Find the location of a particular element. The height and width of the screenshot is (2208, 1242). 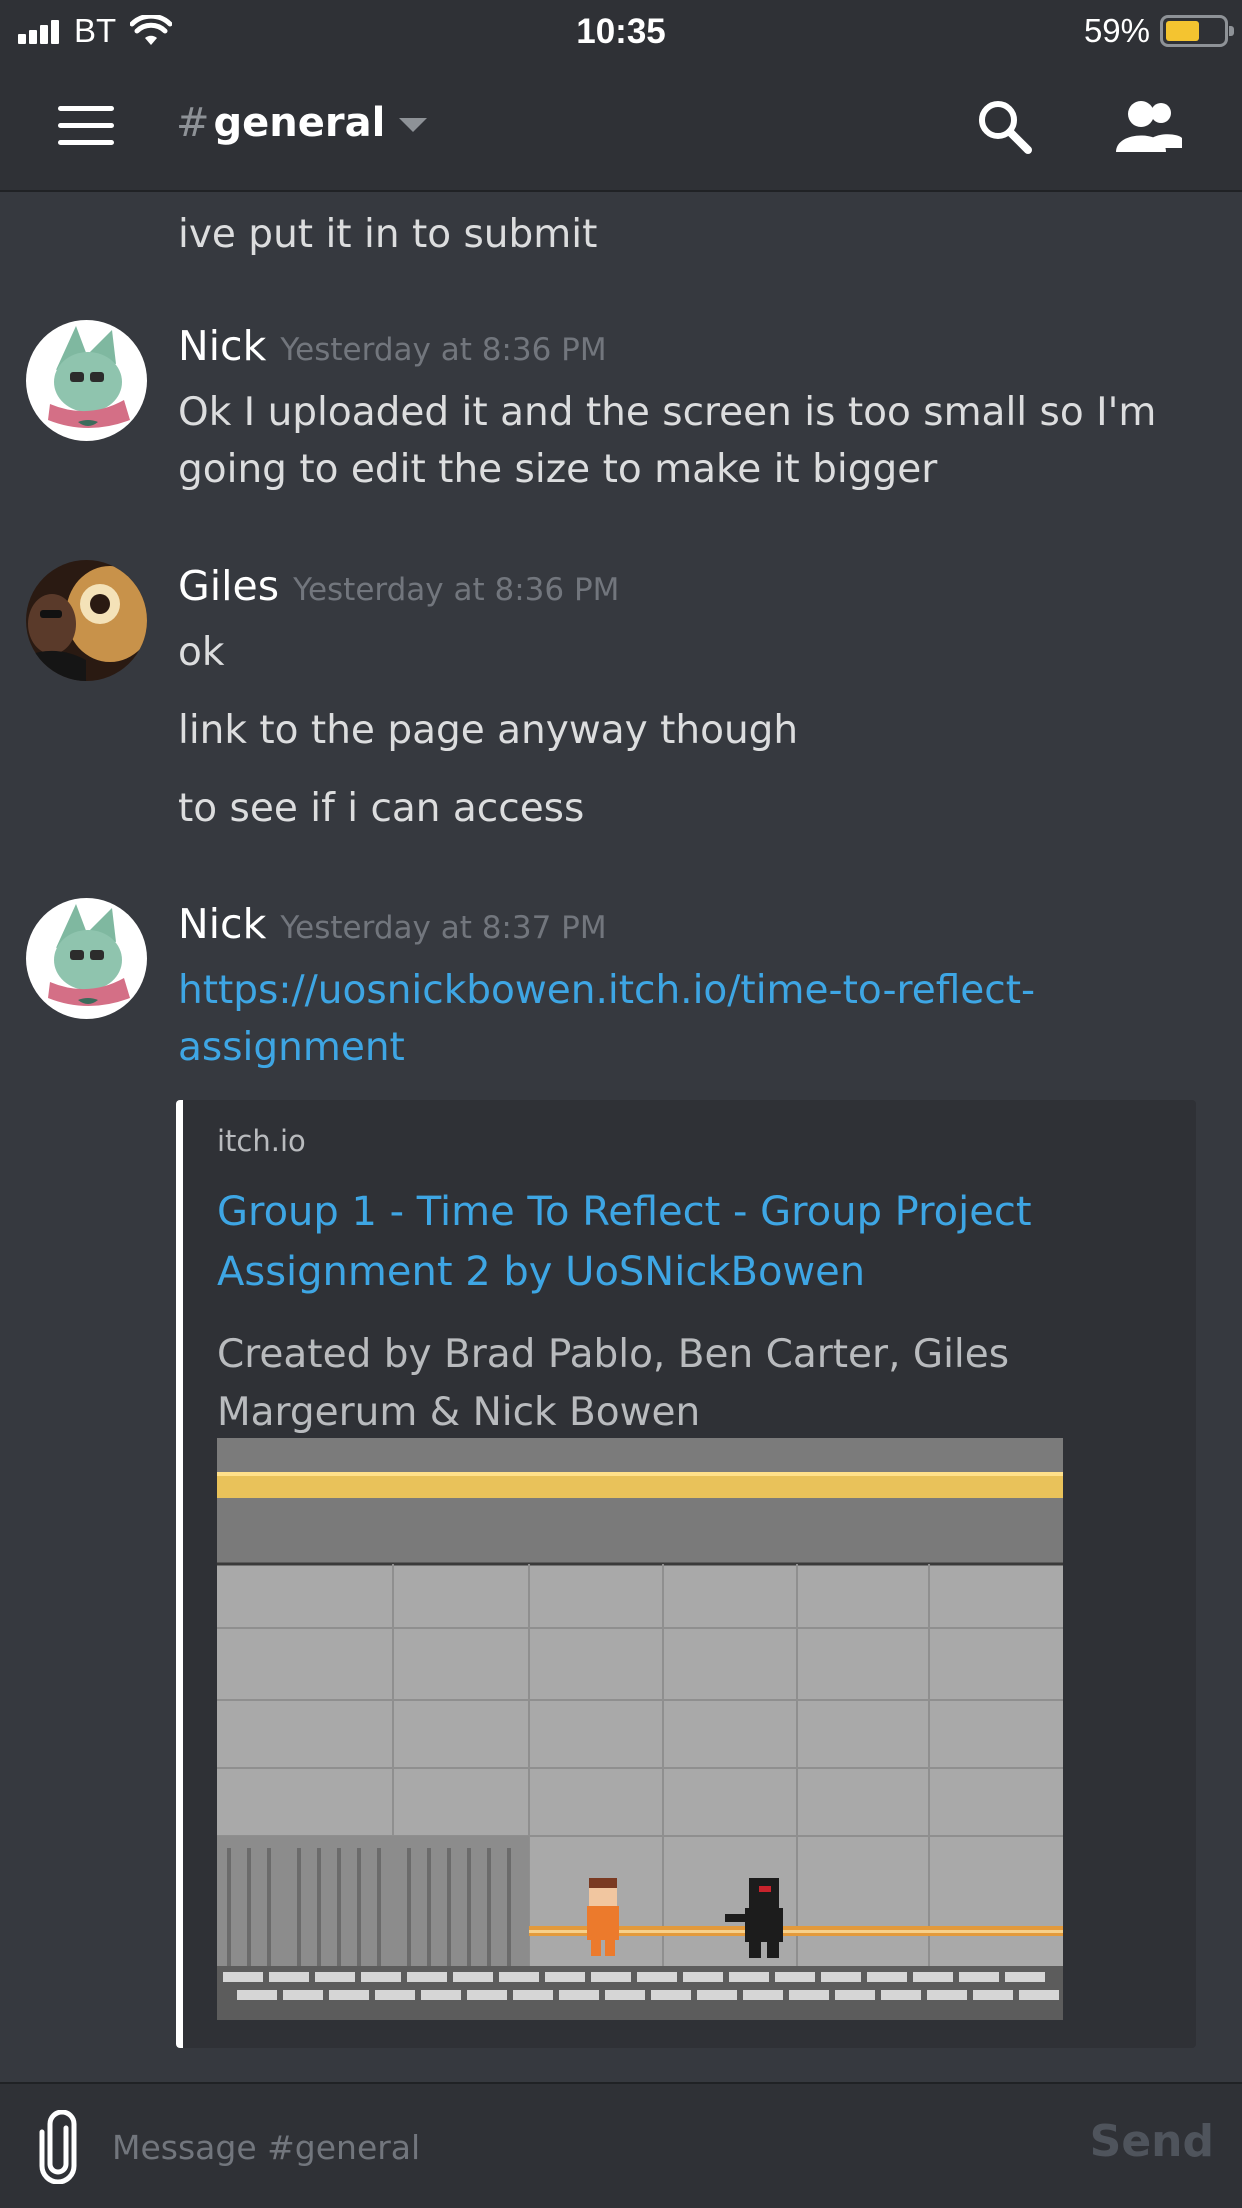

message-text: ive put it in to submit is located at coordinates (388, 234).